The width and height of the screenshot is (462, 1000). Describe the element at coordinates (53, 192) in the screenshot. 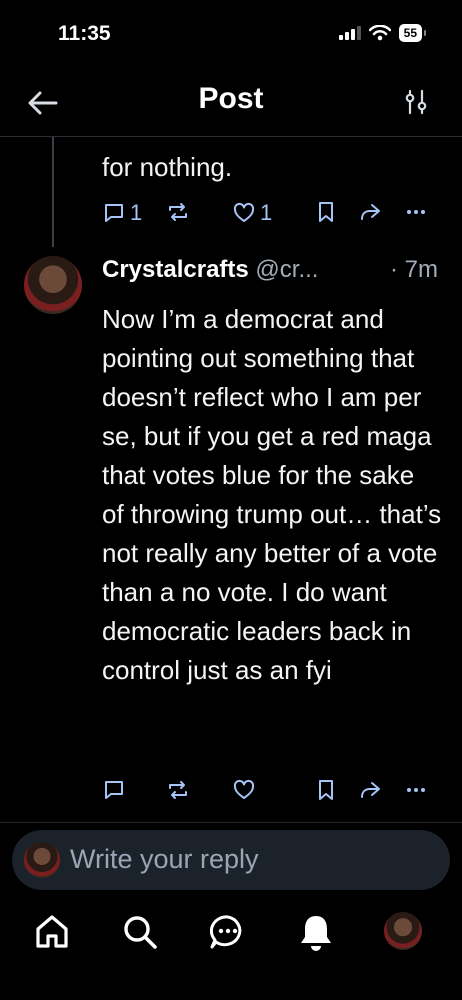

I see `thread-line` at that location.